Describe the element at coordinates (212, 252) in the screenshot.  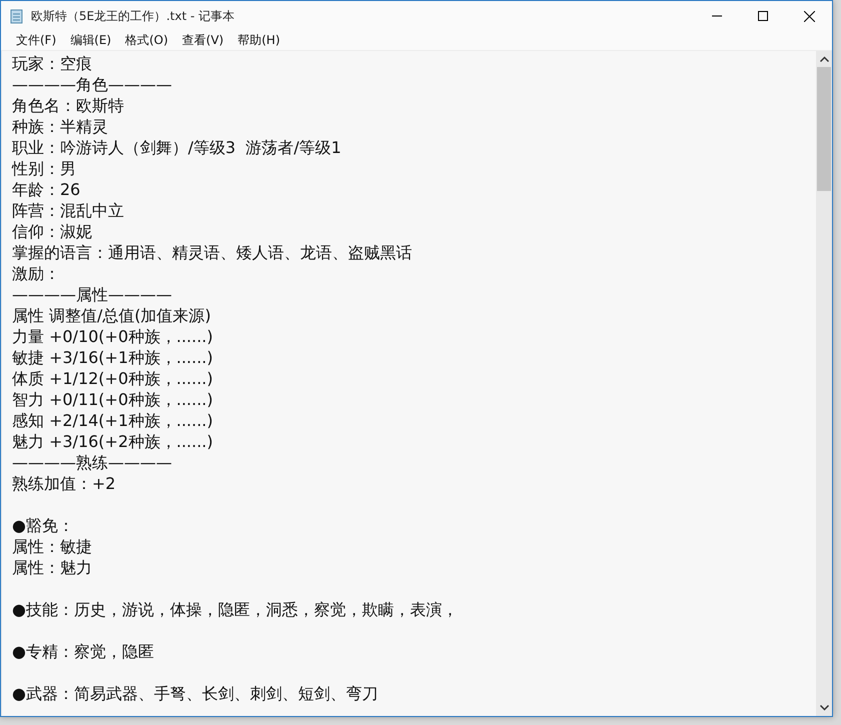
I see `text-line: 掌握的语言：通用语、精灵语、矮人语、龙语、盗贼黑话` at that location.